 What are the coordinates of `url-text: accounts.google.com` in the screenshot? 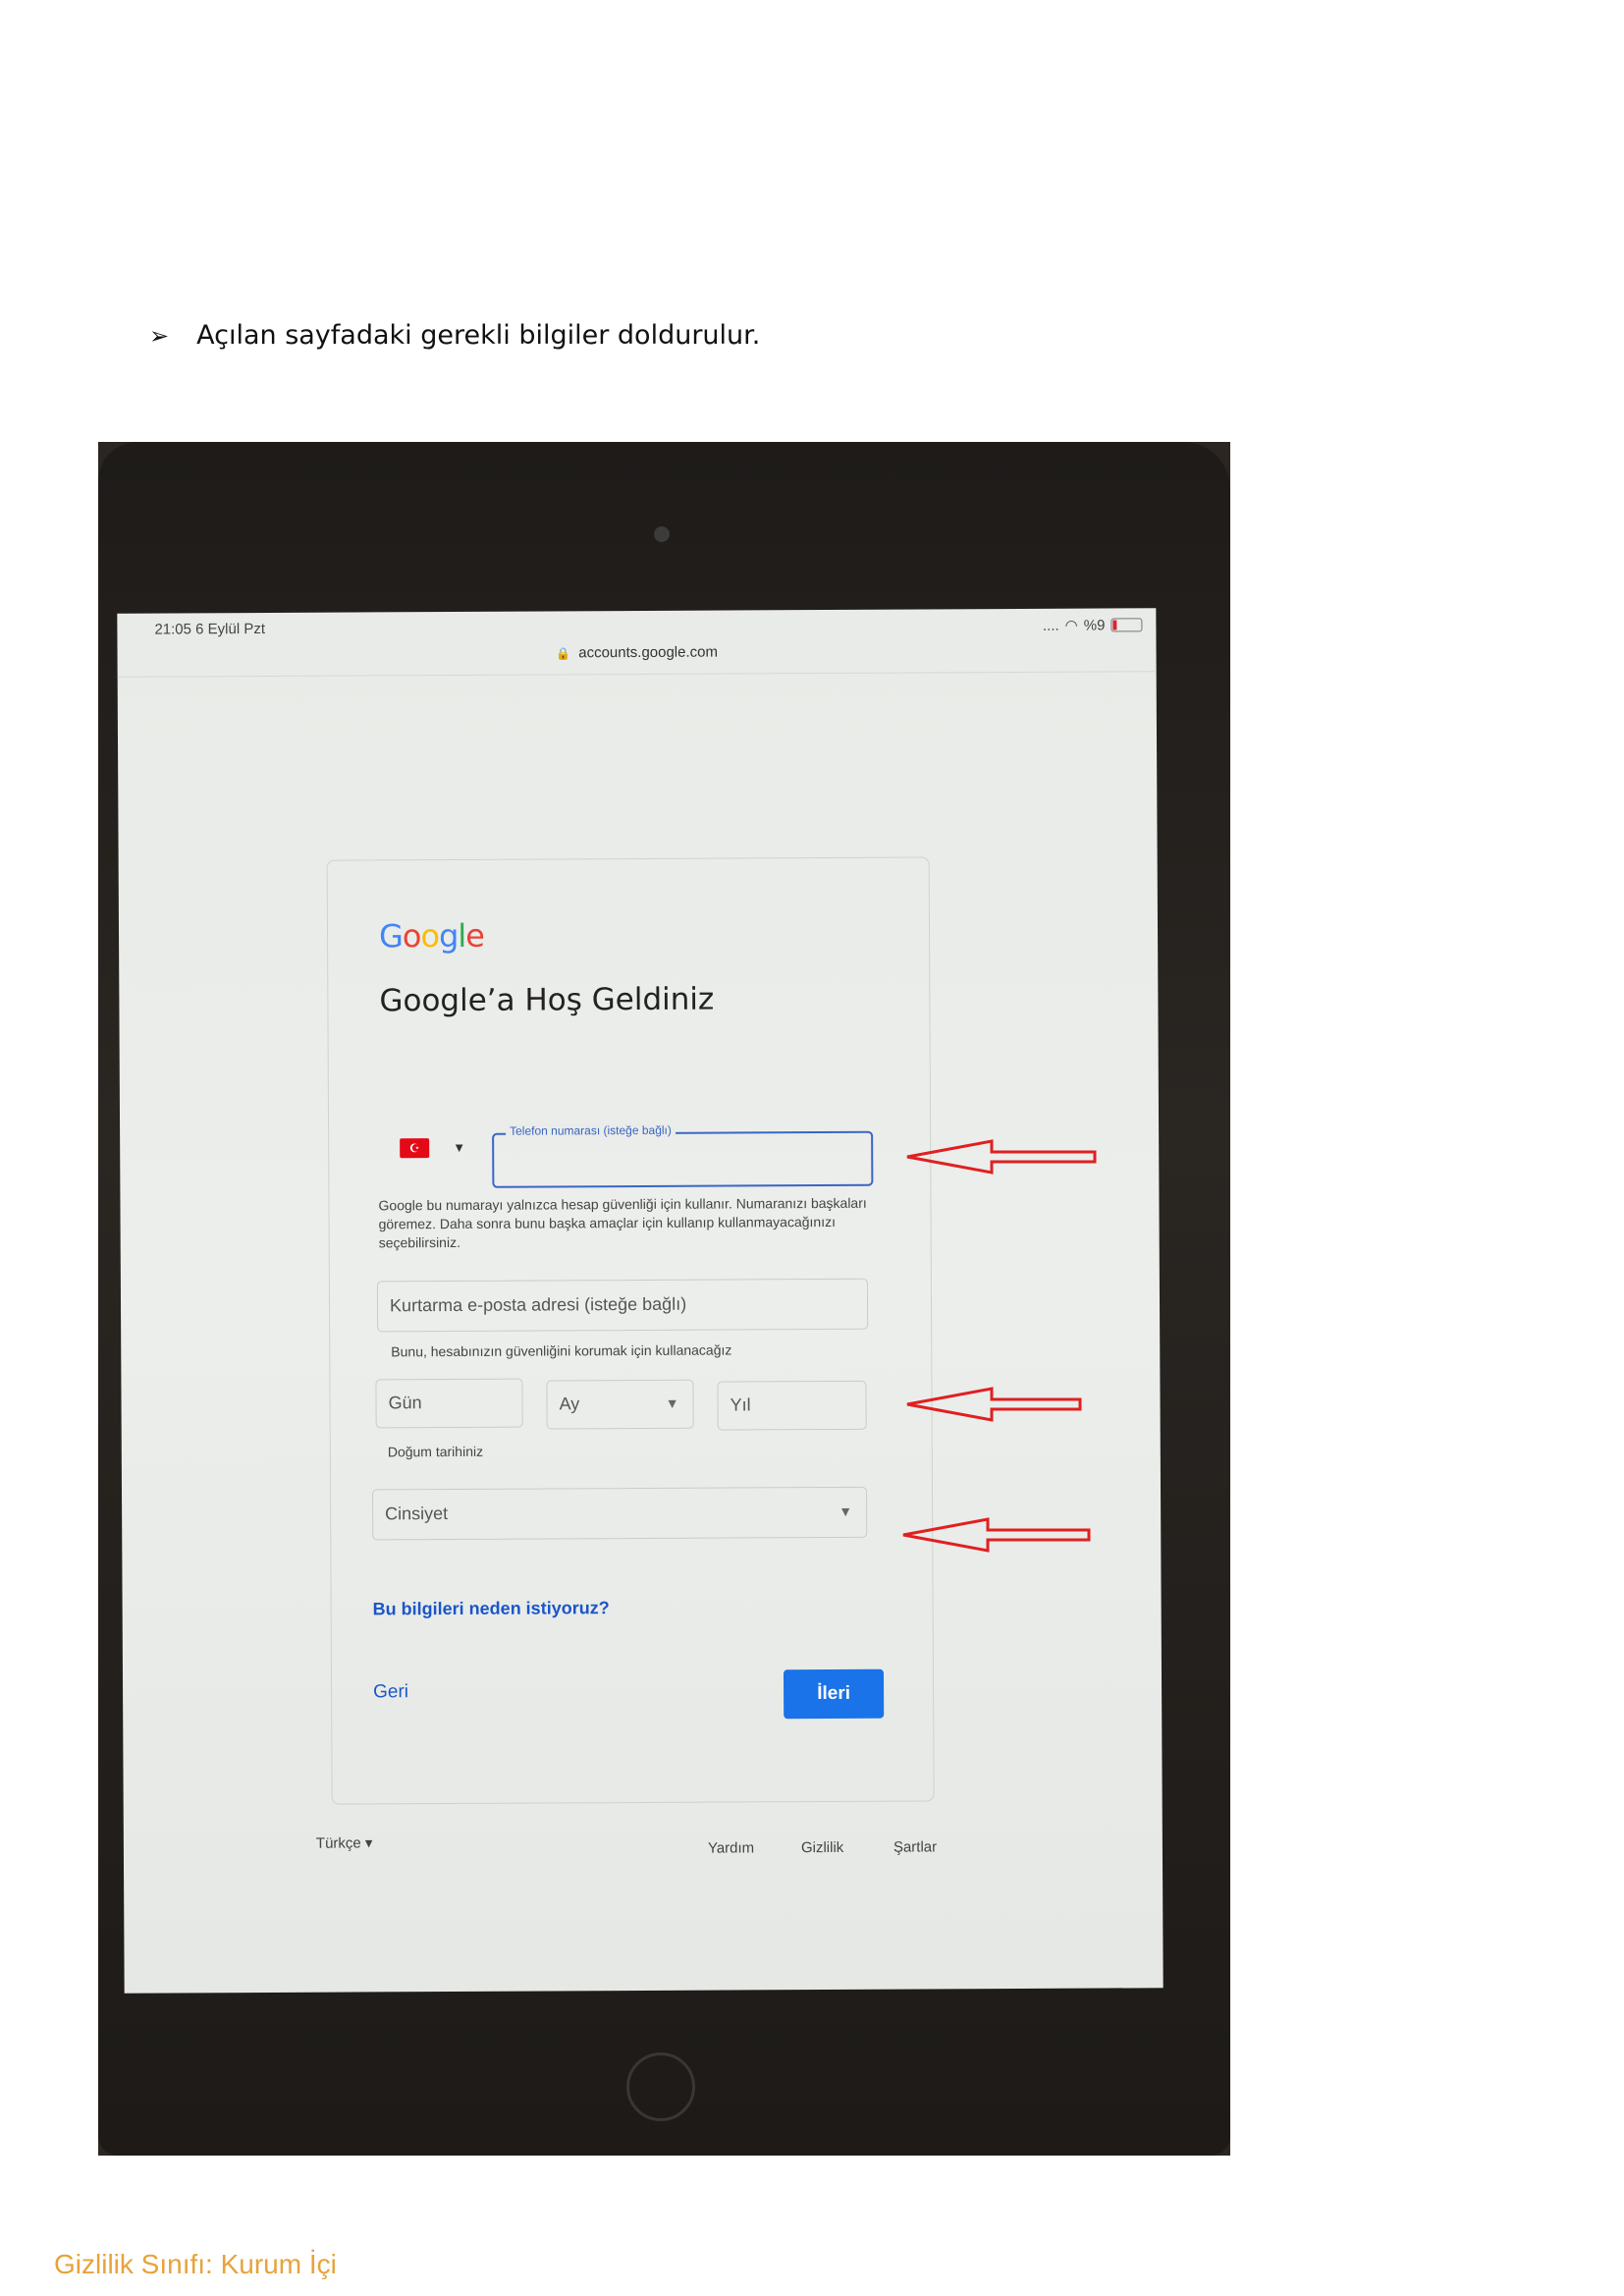 It's located at (648, 652).